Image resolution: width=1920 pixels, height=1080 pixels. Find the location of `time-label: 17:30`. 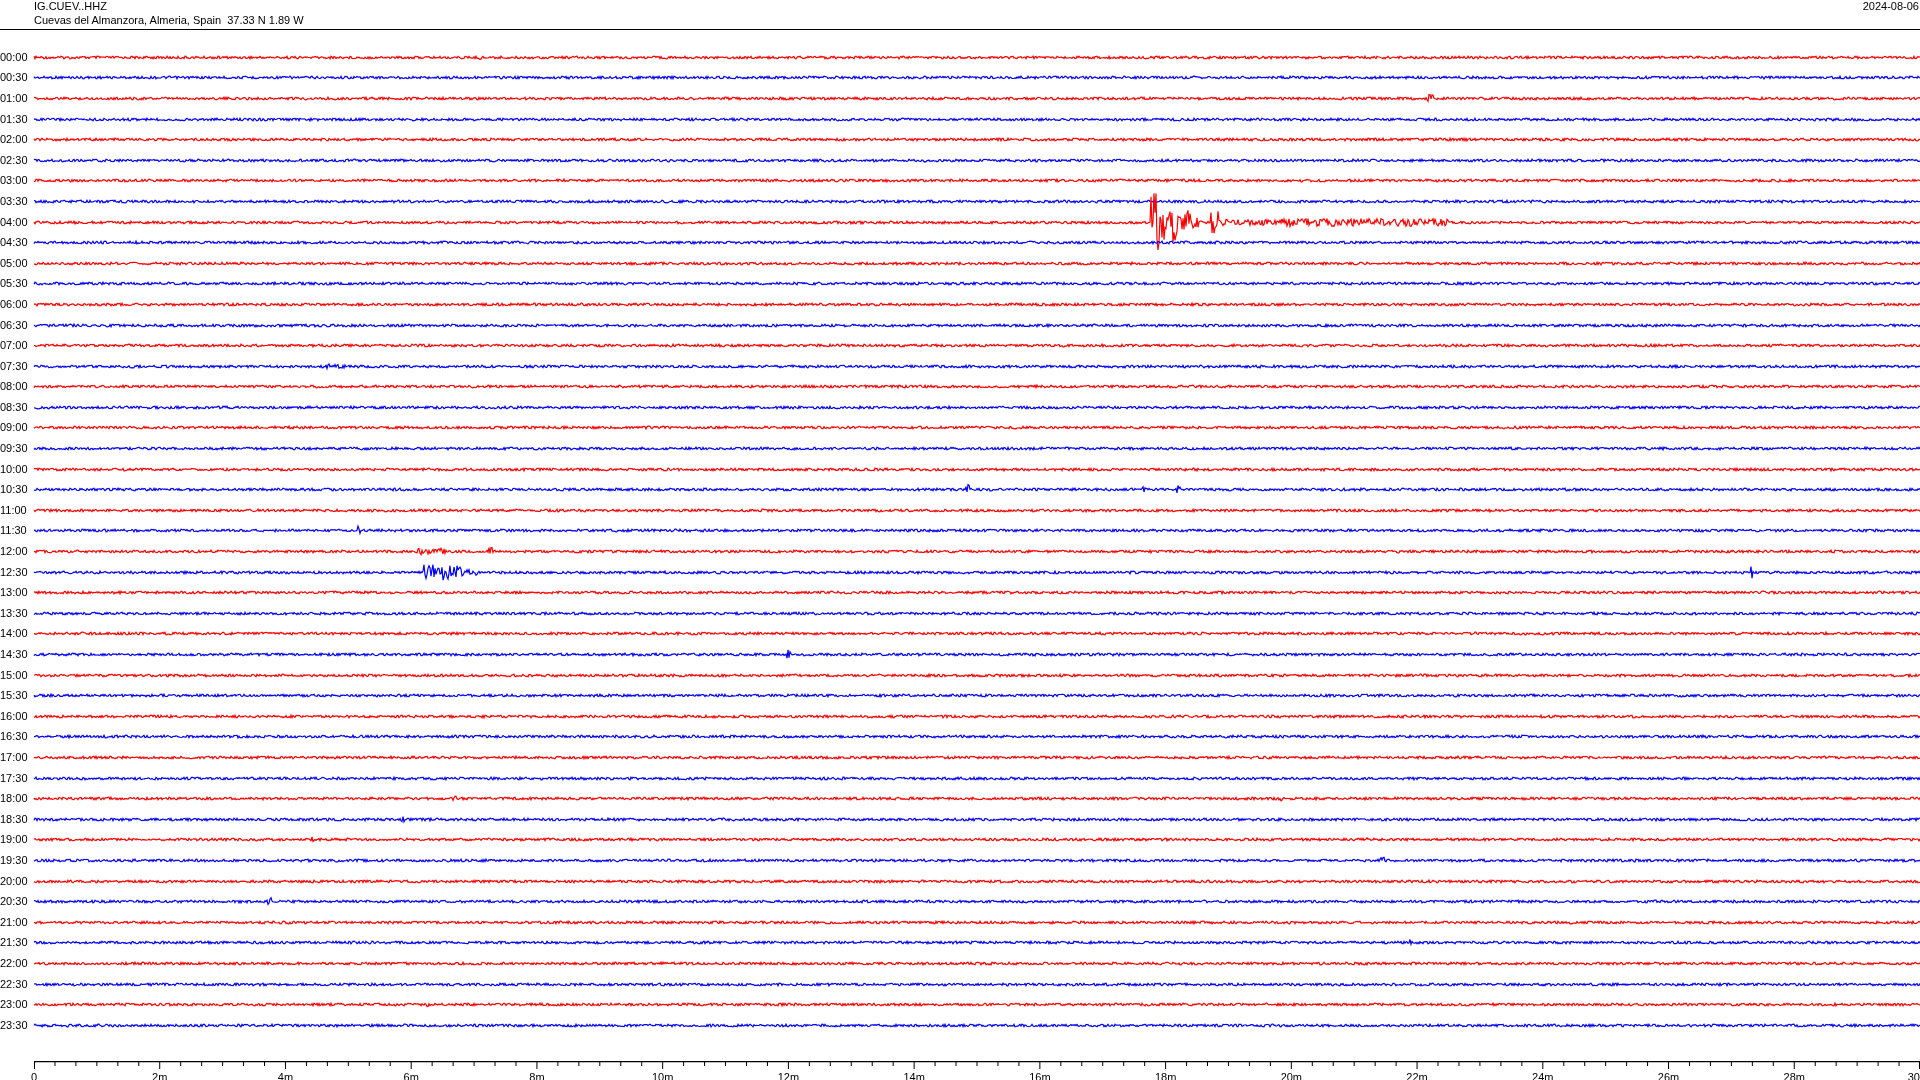

time-label: 17:30 is located at coordinates (14, 778).